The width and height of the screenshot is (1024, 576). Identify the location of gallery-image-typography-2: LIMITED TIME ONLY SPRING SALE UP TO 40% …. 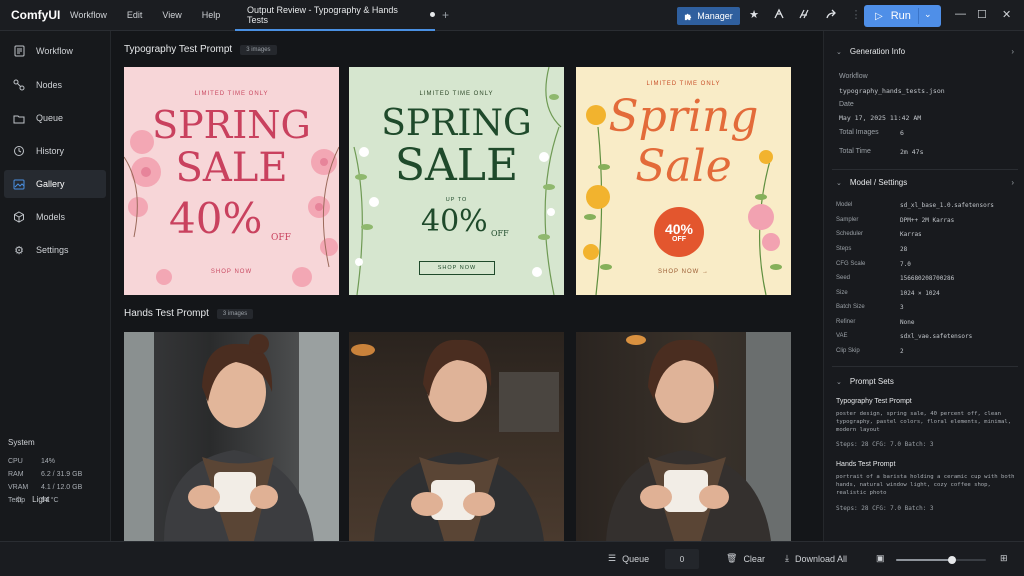
(456, 181).